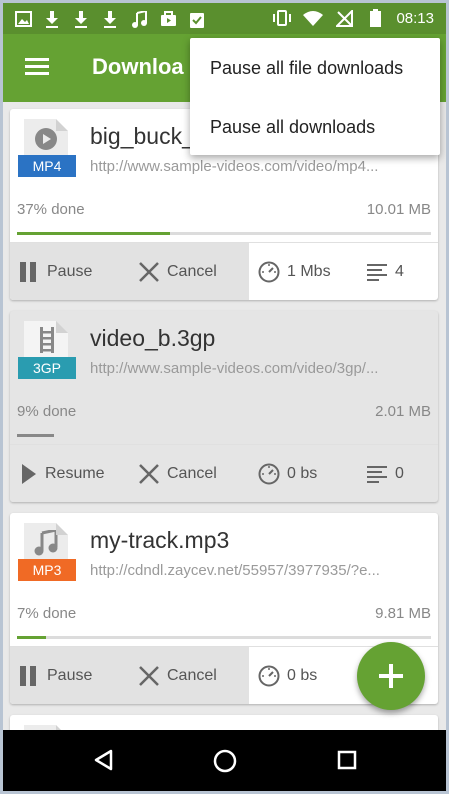 The height and width of the screenshot is (794, 449). I want to click on navigation-bar, so click(224, 760).